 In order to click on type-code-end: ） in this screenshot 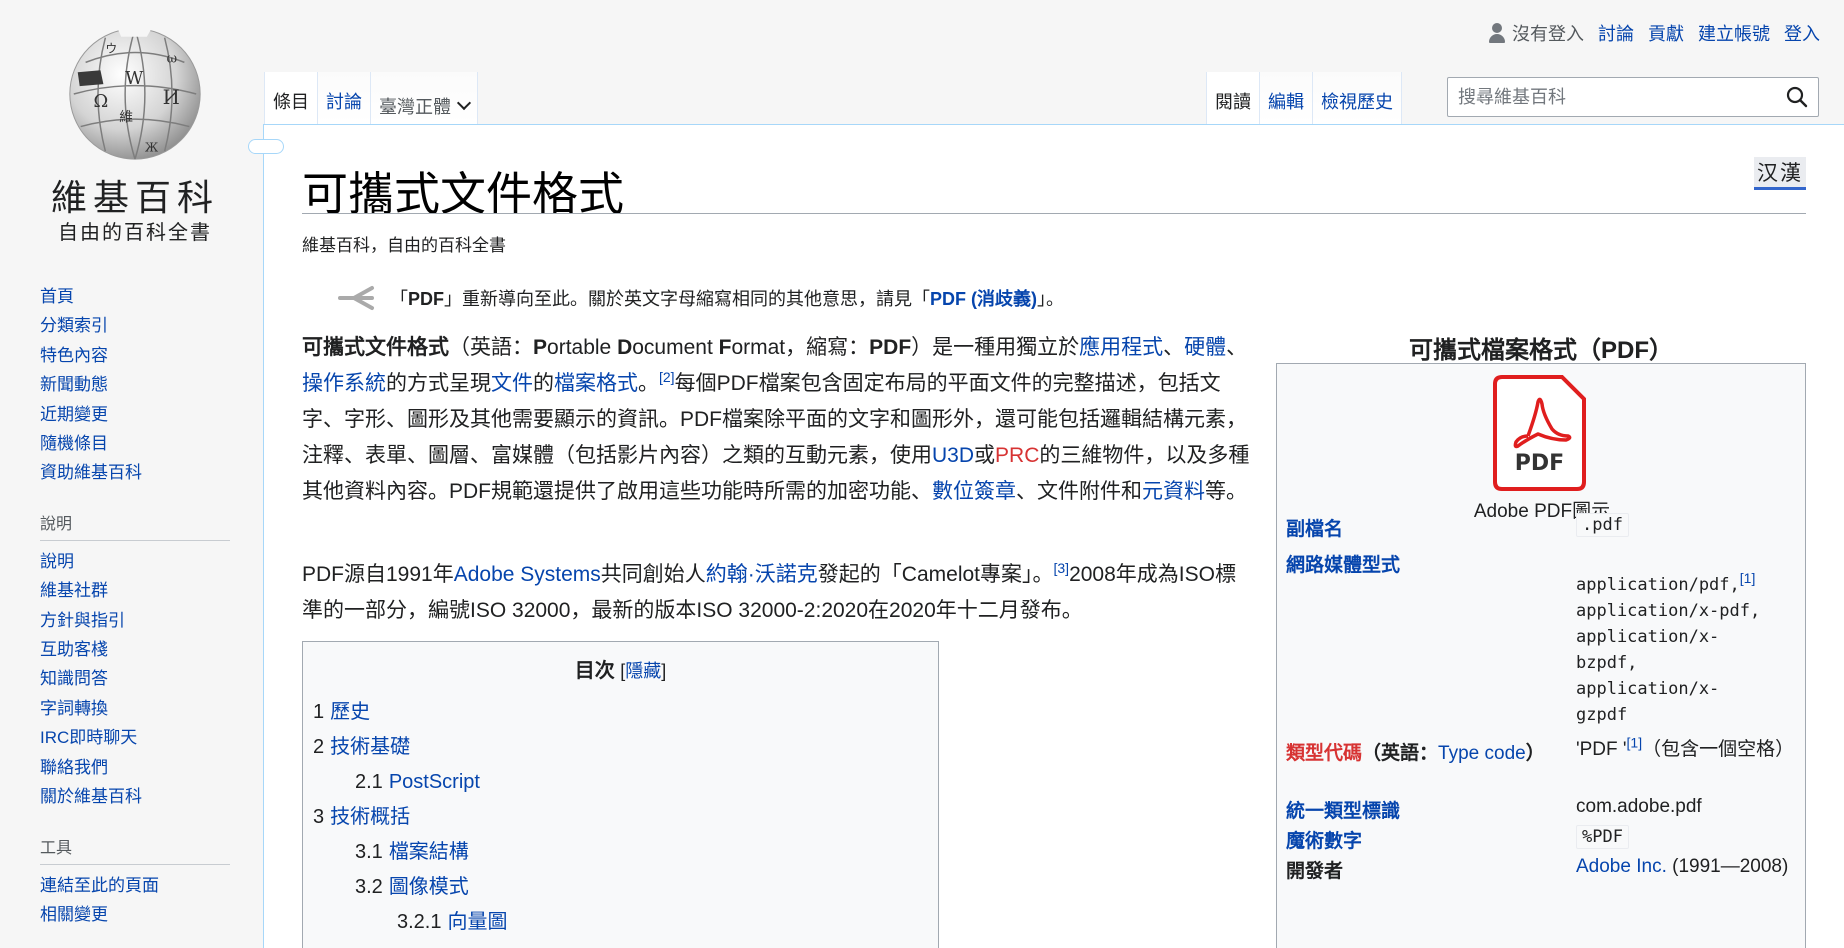, I will do `click(1535, 753)`.